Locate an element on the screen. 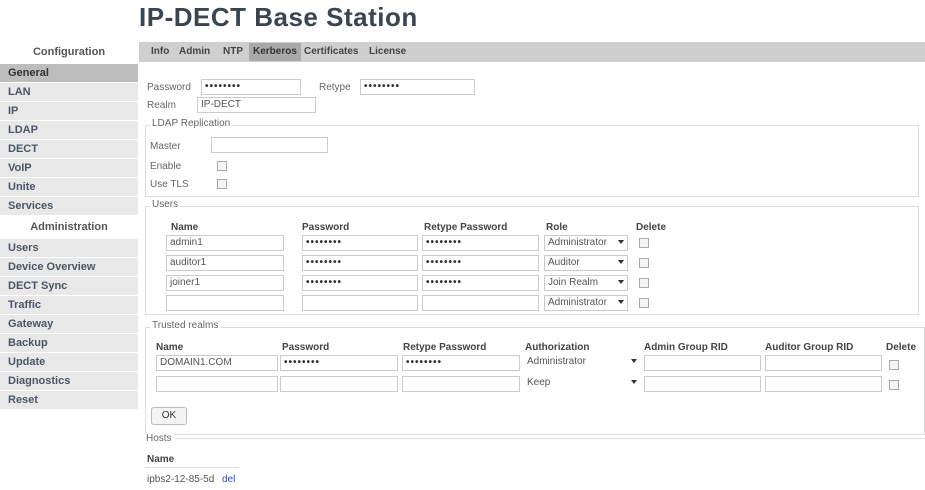  sidebar-item-dect: DECT is located at coordinates (69, 149).